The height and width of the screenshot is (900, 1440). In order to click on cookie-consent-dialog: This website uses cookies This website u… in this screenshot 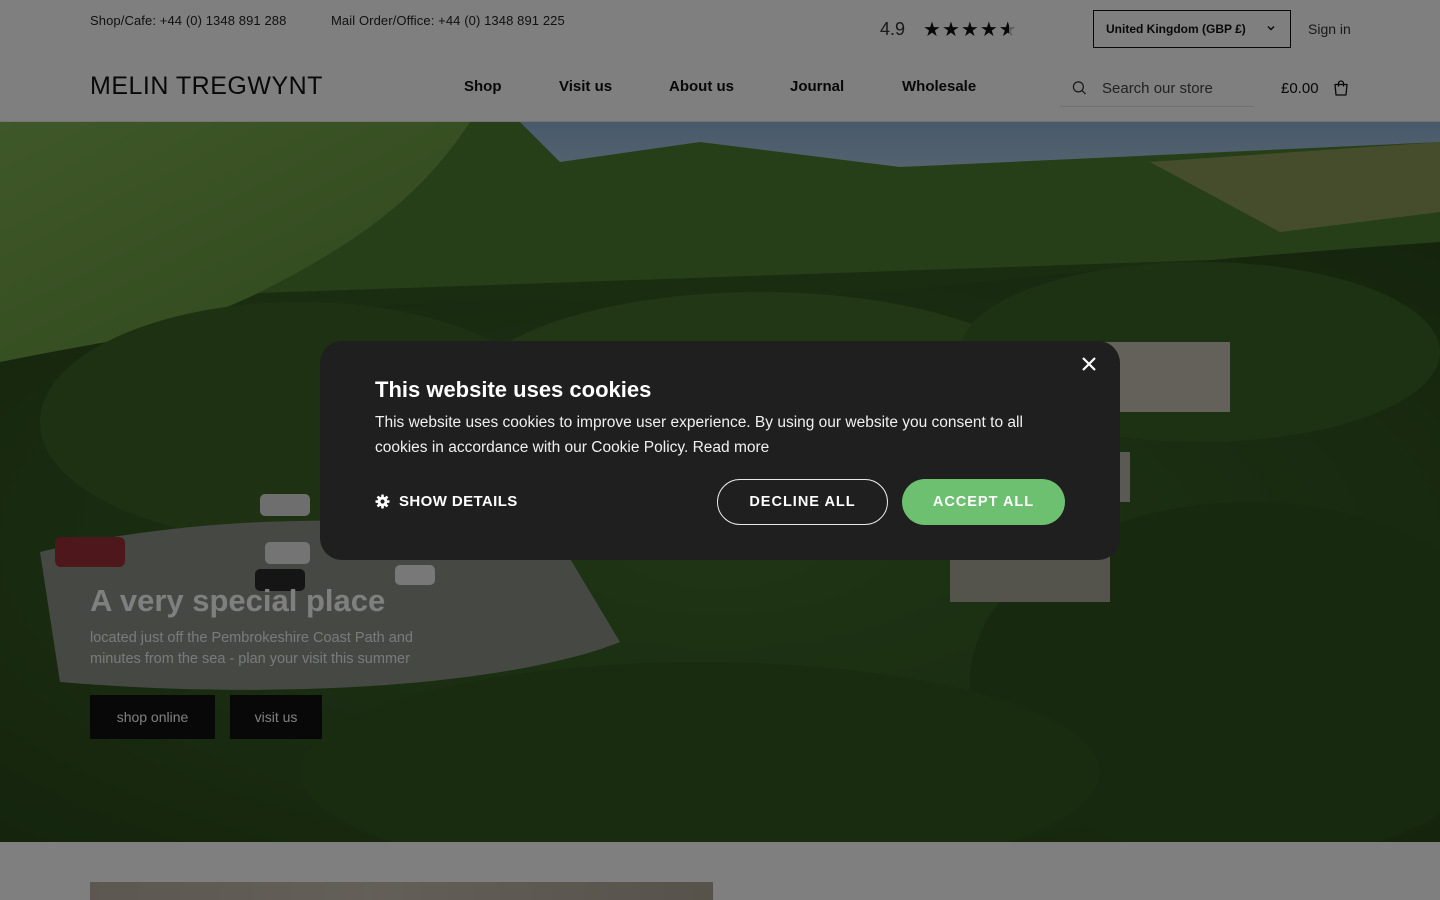, I will do `click(720, 450)`.